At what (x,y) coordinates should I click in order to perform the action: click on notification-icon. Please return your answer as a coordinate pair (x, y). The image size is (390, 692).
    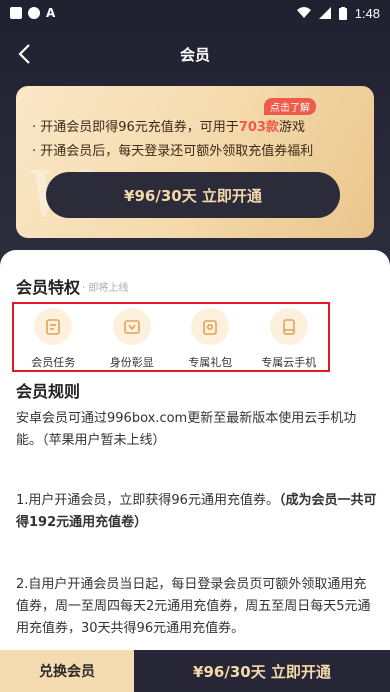
    Looking at the image, I should click on (16, 13).